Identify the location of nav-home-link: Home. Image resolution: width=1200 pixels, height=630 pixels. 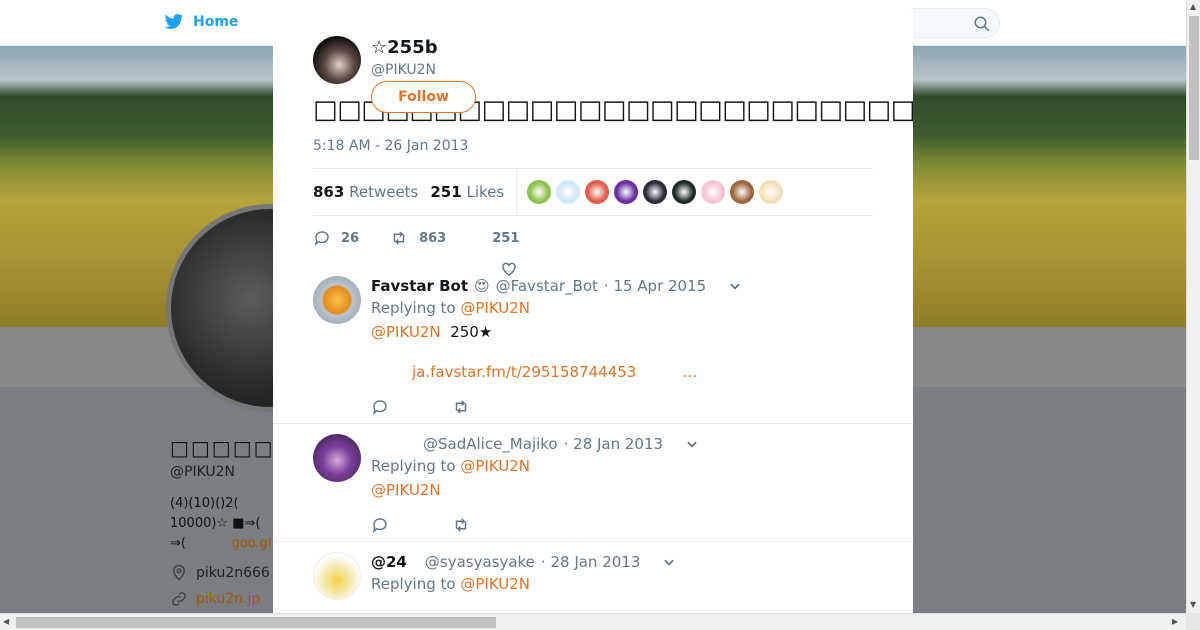
(200, 22).